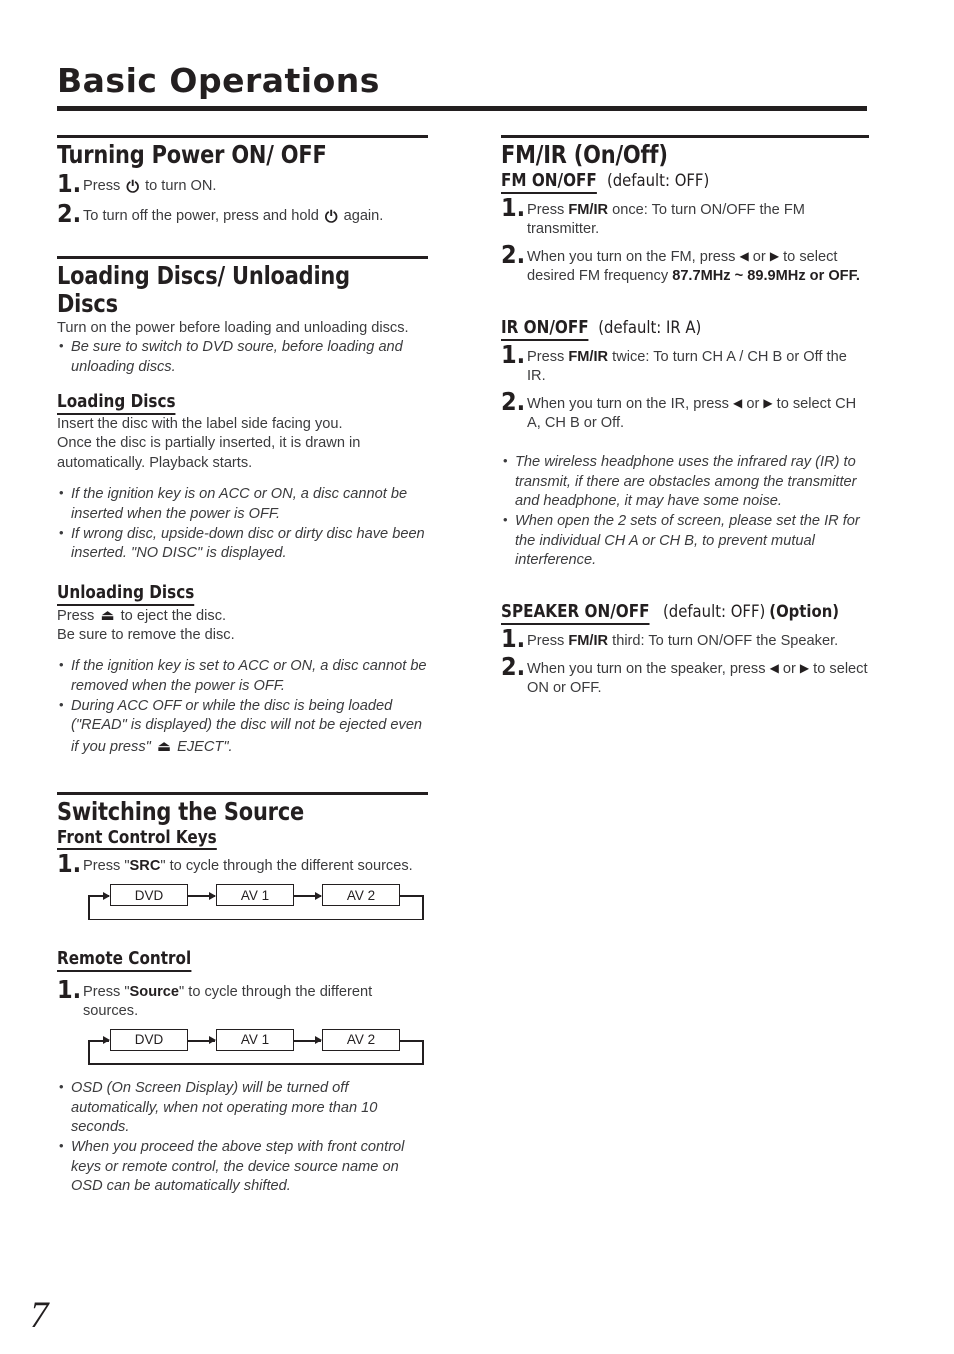 The width and height of the screenshot is (954, 1354). I want to click on step-text: Press ⏻ to turn ON., so click(150, 186).